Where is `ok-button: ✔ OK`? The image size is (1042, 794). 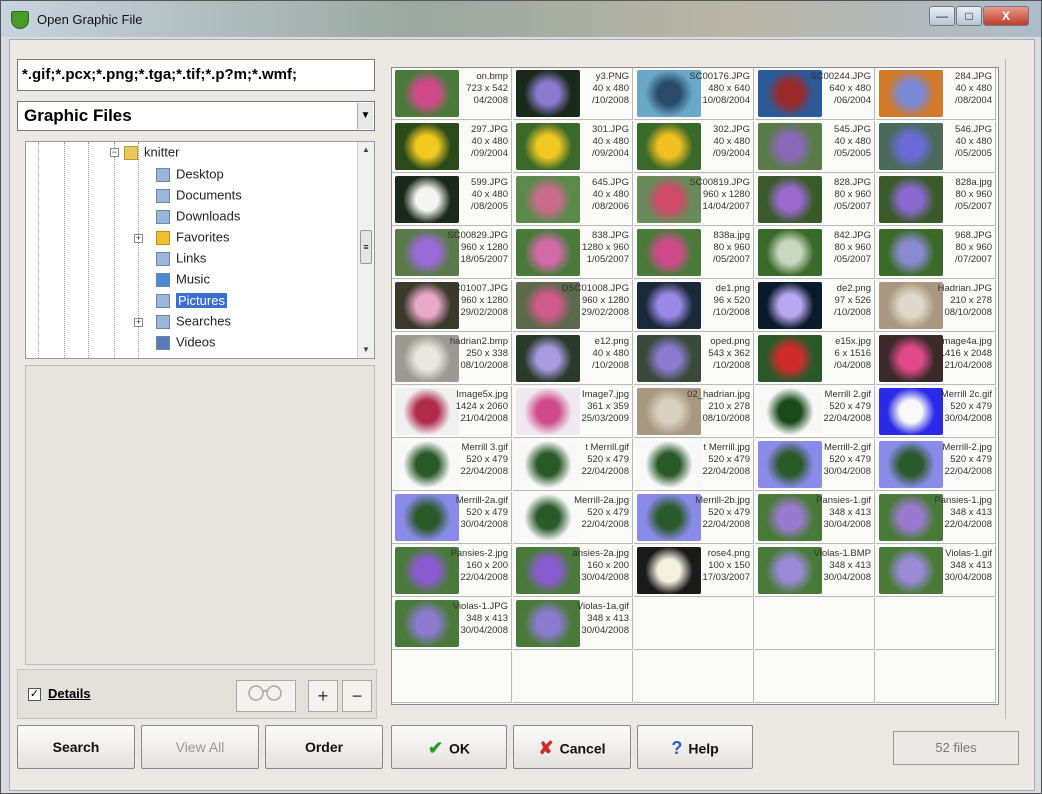 ok-button: ✔ OK is located at coordinates (449, 747).